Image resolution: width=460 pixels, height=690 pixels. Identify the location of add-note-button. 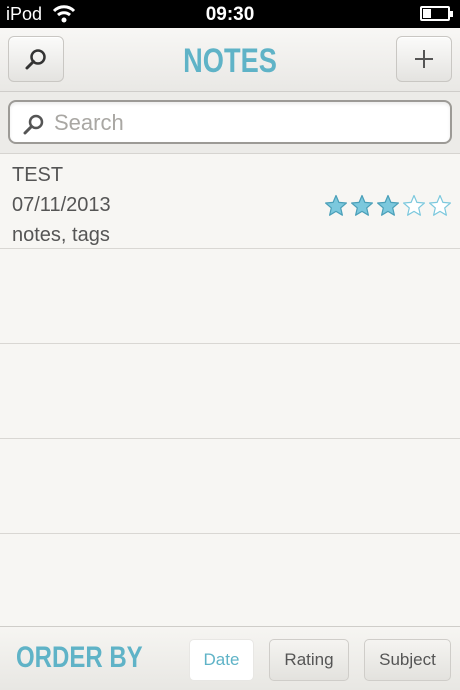
(424, 59).